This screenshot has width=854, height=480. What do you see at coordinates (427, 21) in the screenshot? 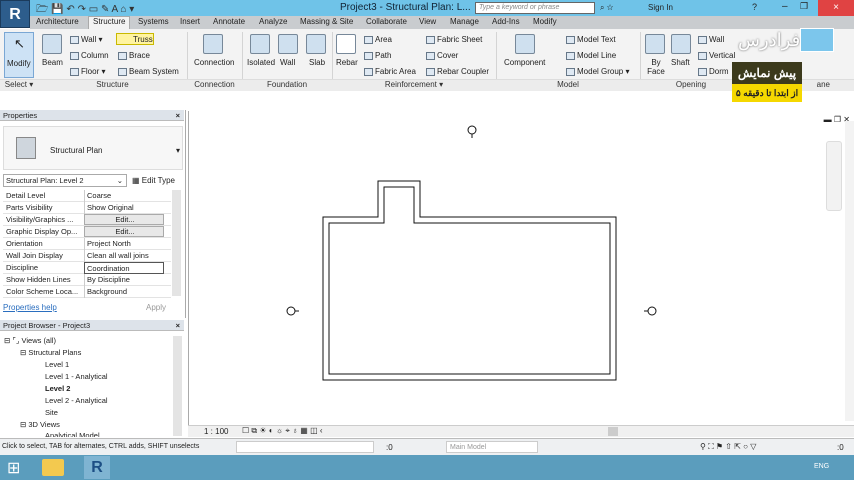
I see `tab-view: View` at bounding box center [427, 21].